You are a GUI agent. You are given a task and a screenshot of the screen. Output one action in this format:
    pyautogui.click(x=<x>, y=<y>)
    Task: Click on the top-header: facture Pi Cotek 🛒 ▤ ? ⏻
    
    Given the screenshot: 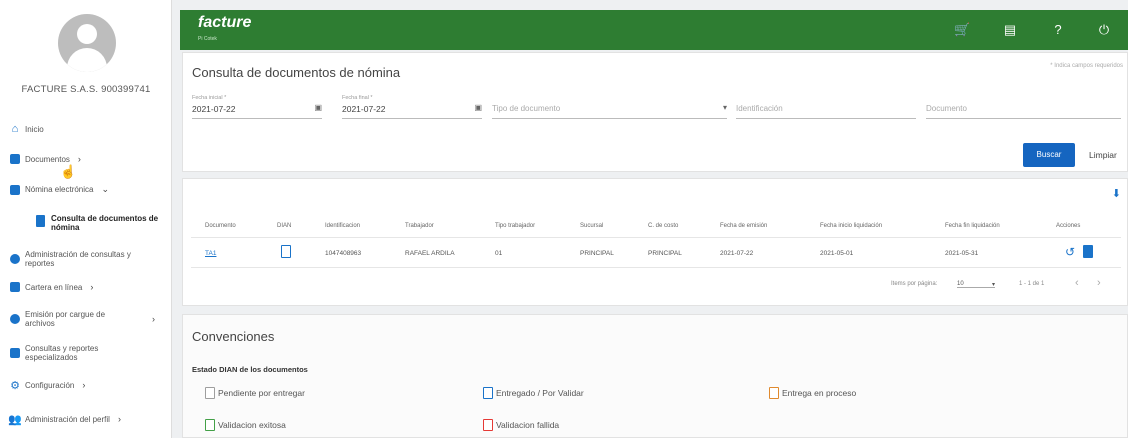 What is the action you would take?
    pyautogui.click(x=654, y=30)
    